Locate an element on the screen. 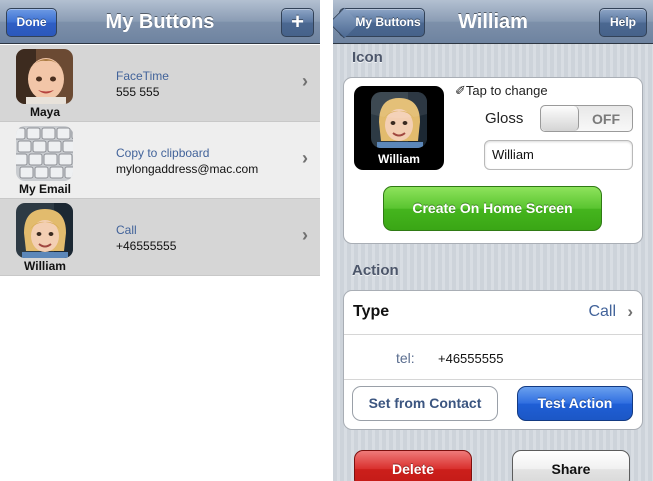 The width and height of the screenshot is (653, 481). action-section-label: Action is located at coordinates (375, 270).